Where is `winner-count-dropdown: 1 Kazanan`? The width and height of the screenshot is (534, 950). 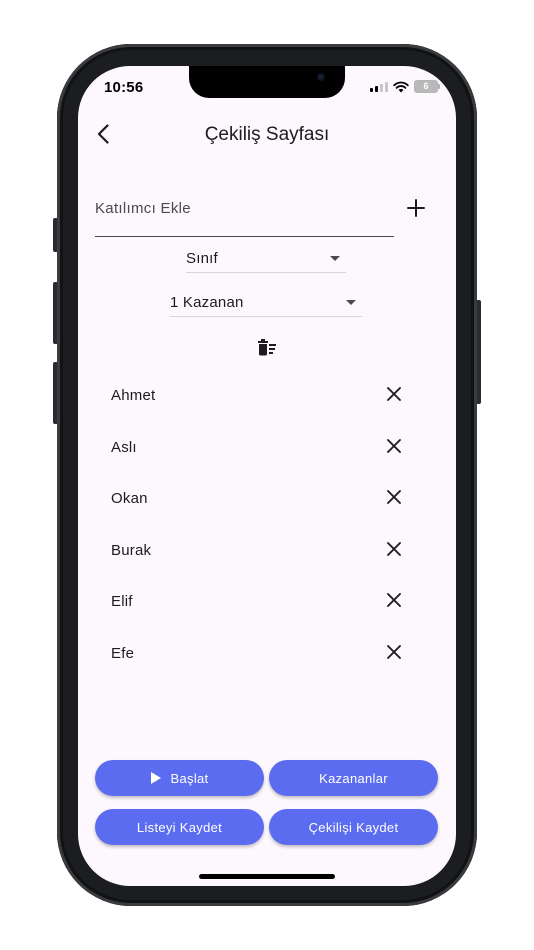
winner-count-dropdown: 1 Kazanan is located at coordinates (266, 302).